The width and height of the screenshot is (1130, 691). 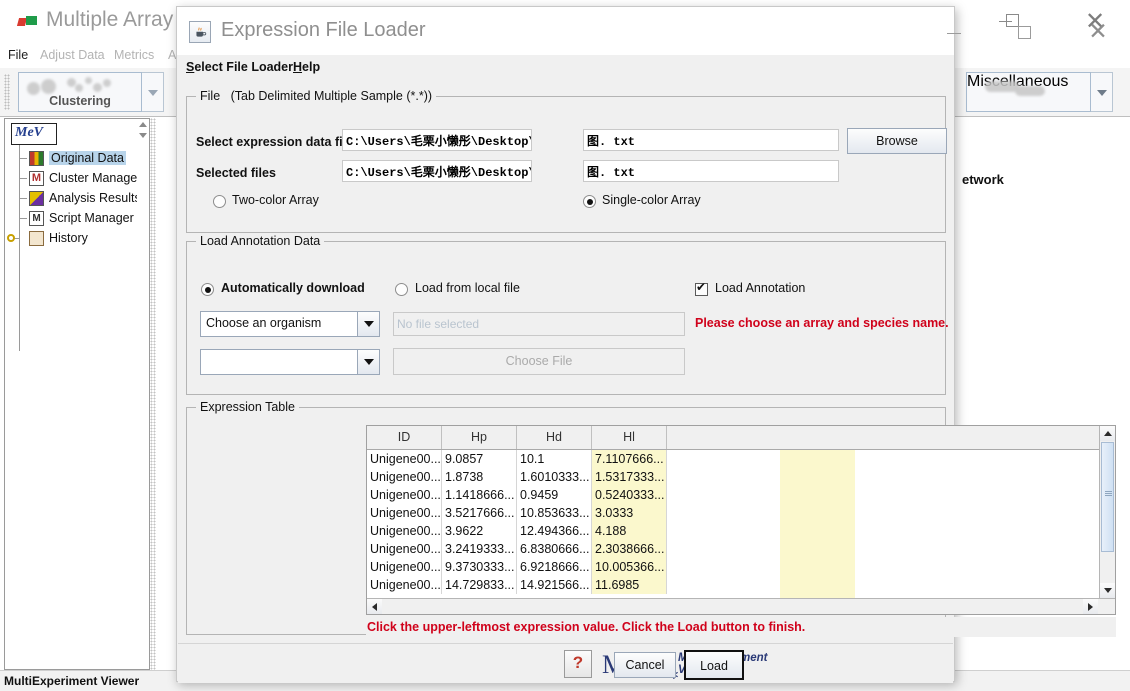 I want to click on annotation-file-input: No file selected, so click(x=539, y=324).